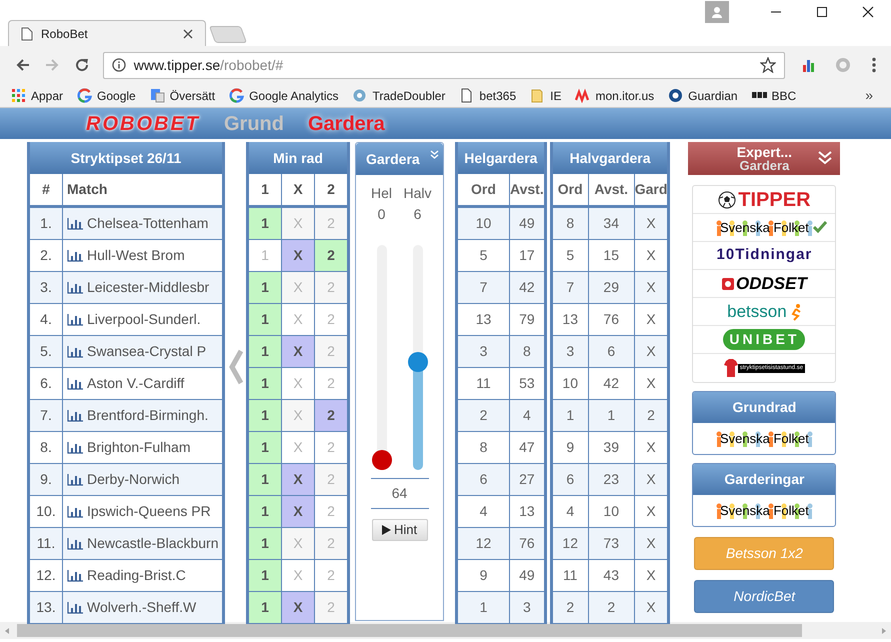 The height and width of the screenshot is (642, 891). I want to click on table-cell: 11, so click(484, 383).